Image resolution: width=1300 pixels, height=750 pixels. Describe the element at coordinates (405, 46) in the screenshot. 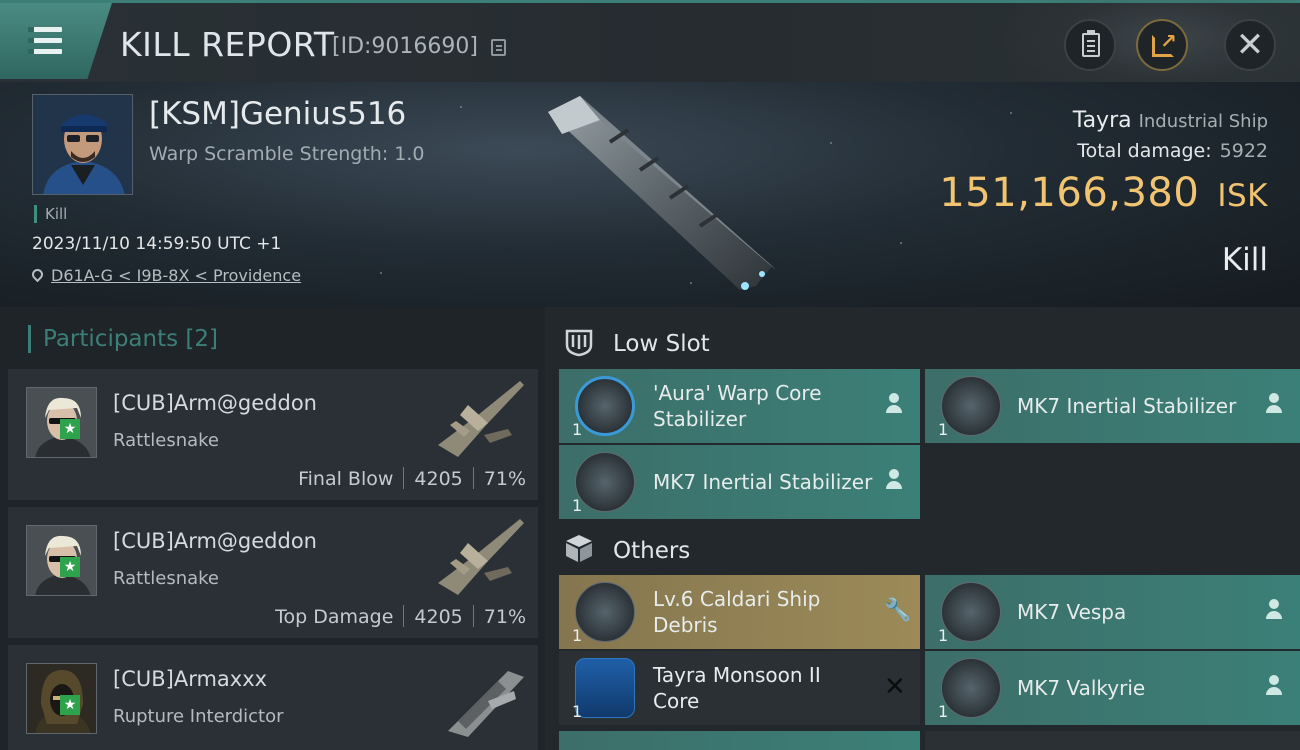

I see `report-id: [ID:9016690]` at that location.